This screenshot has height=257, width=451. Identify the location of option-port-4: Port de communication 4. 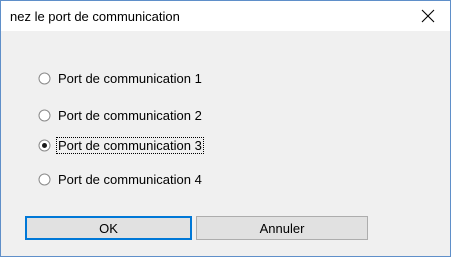
(120, 179).